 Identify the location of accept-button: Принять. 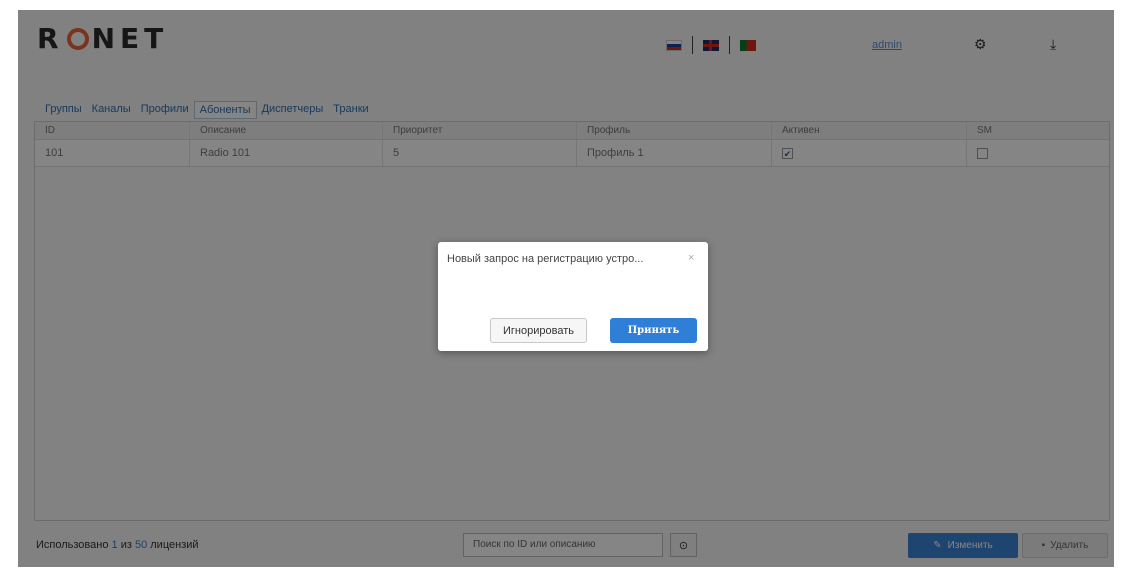
(653, 330).